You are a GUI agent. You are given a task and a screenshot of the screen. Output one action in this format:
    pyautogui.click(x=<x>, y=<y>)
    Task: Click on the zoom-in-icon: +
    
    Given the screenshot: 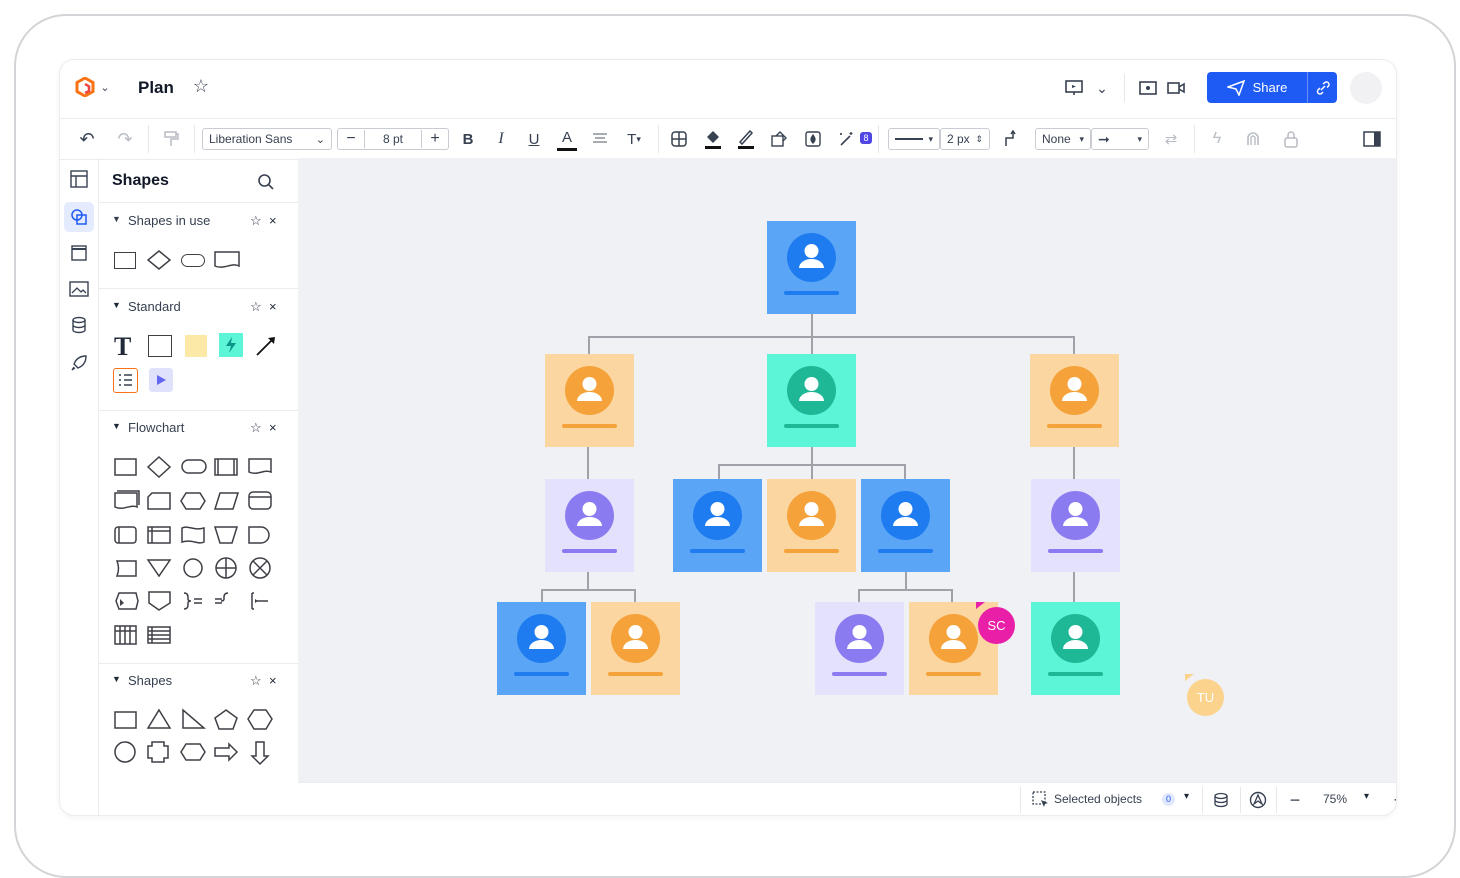 What is the action you would take?
    pyautogui.click(x=1392, y=800)
    